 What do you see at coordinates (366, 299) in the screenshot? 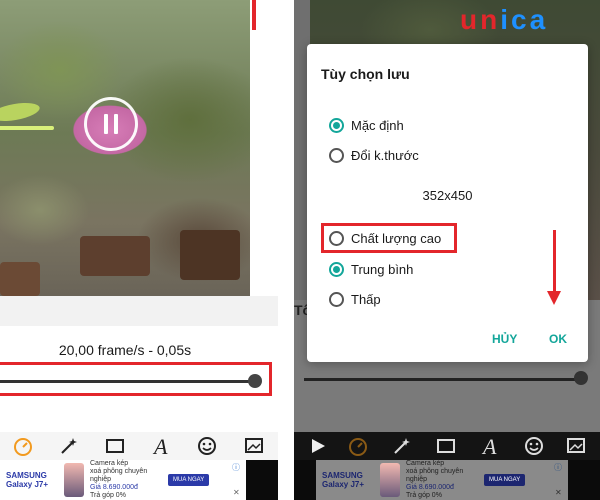
I see `option-label: Thấp` at bounding box center [366, 299].